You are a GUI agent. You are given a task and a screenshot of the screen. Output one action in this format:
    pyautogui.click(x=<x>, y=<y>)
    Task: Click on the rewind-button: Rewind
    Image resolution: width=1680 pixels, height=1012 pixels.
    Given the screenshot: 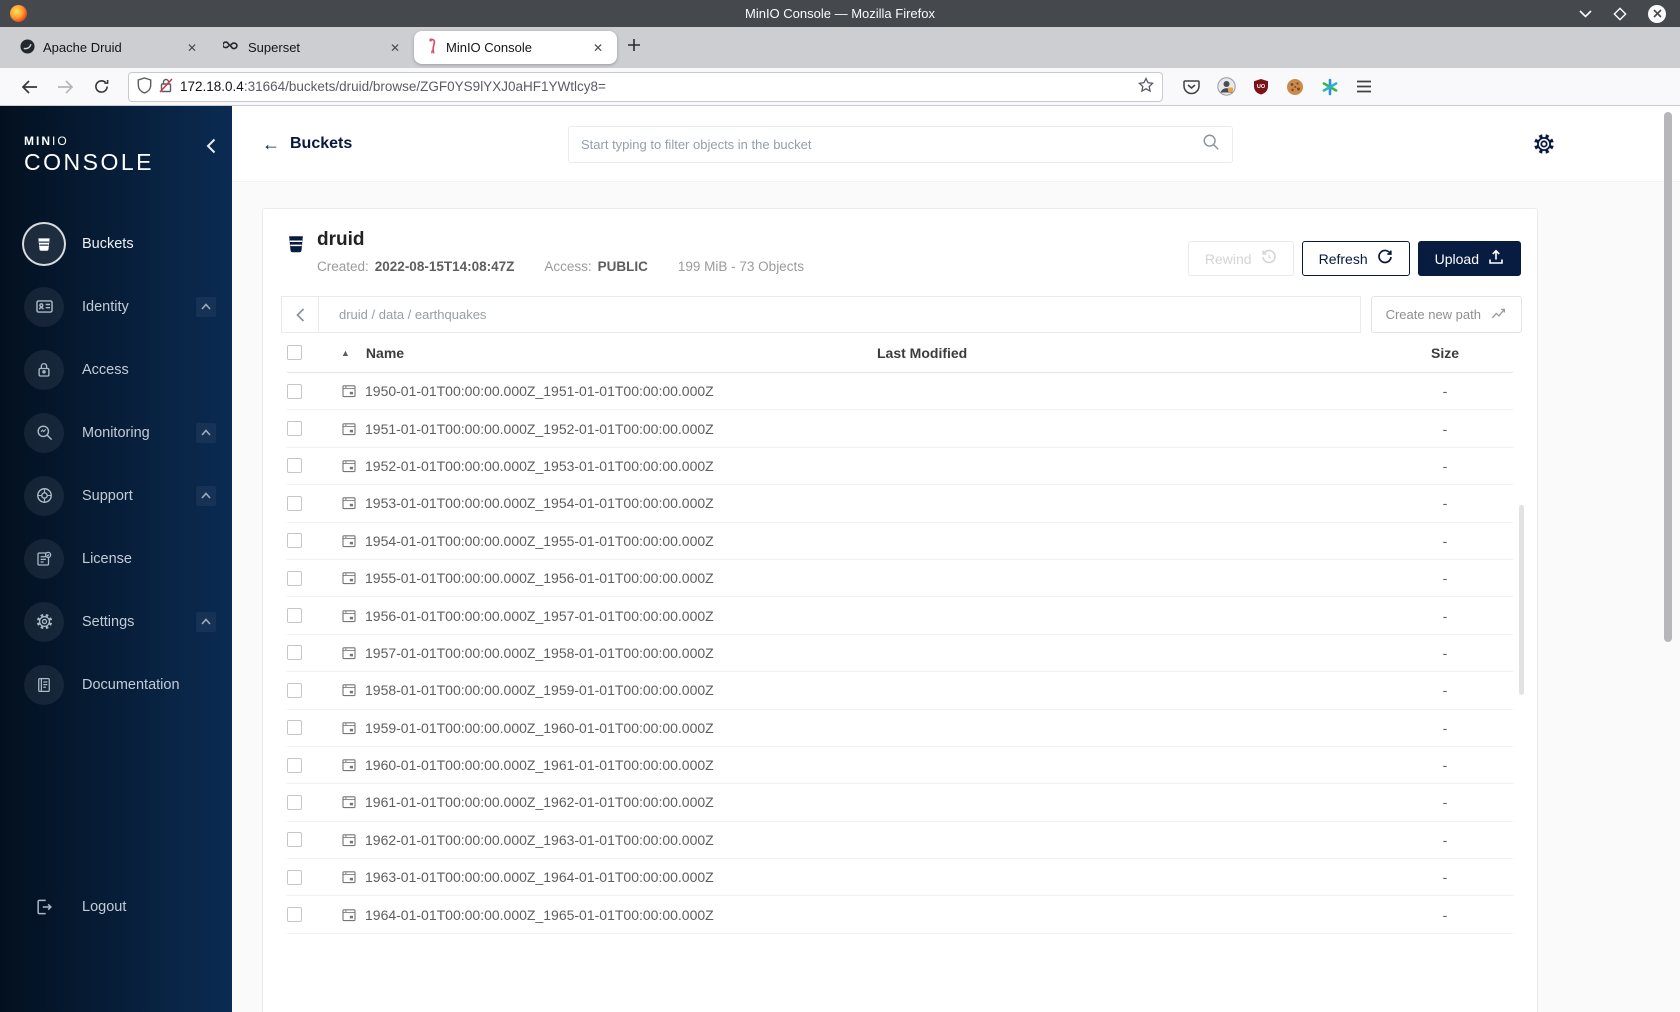 What is the action you would take?
    pyautogui.click(x=1240, y=258)
    